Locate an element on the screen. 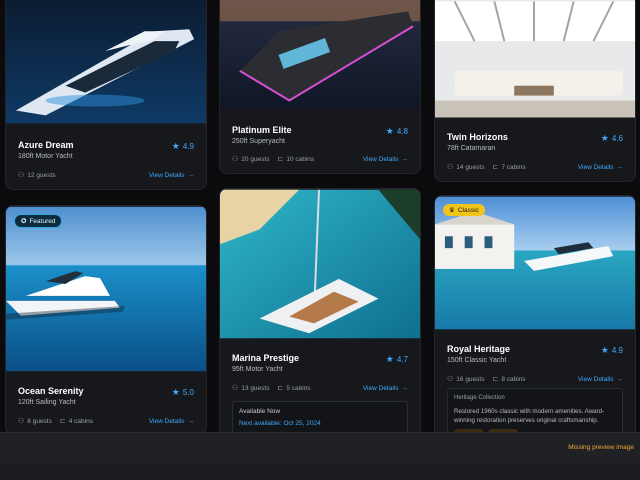 The width and height of the screenshot is (640, 480). yacht-type: 78ft Catamaran is located at coordinates (471, 148).